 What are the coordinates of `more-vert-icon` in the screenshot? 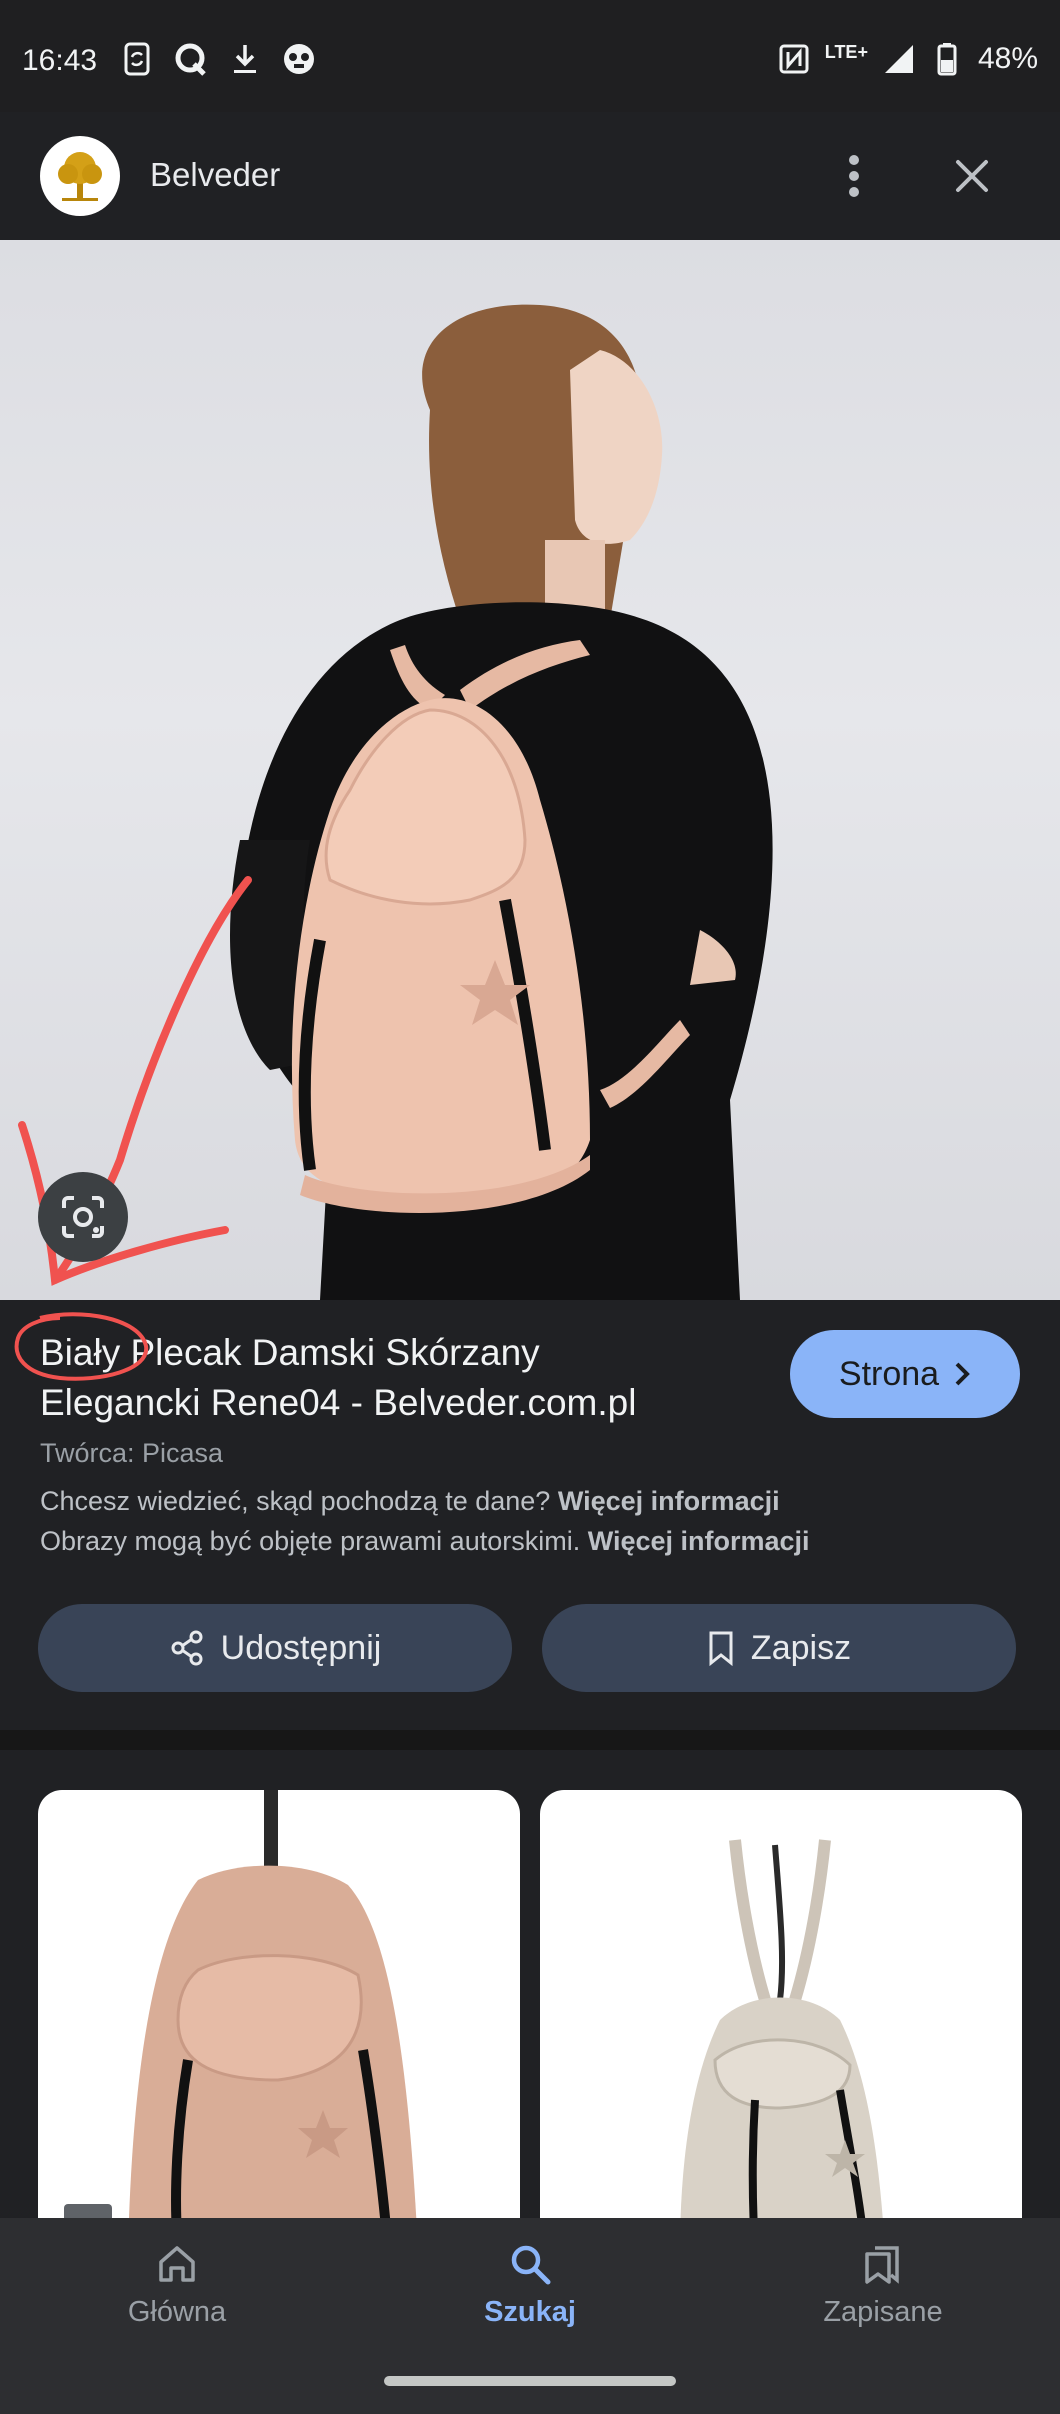 It's located at (854, 176).